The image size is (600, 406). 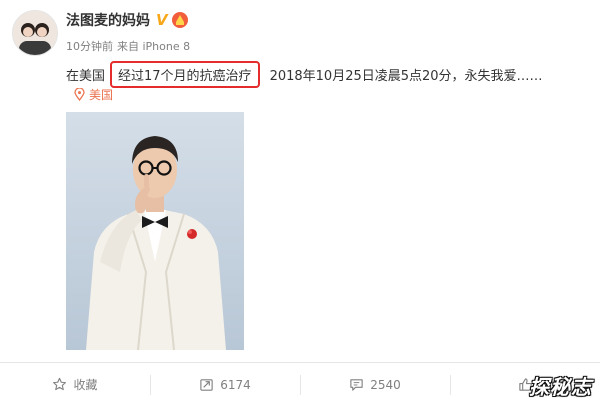 I want to click on post-time: 10分钟前, so click(x=89, y=46).